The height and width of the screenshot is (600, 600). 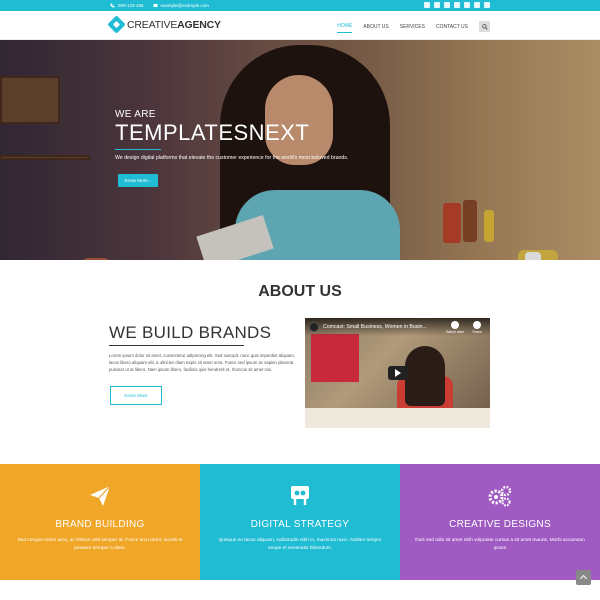 What do you see at coordinates (477, 5) in the screenshot?
I see `youtube-icon` at bounding box center [477, 5].